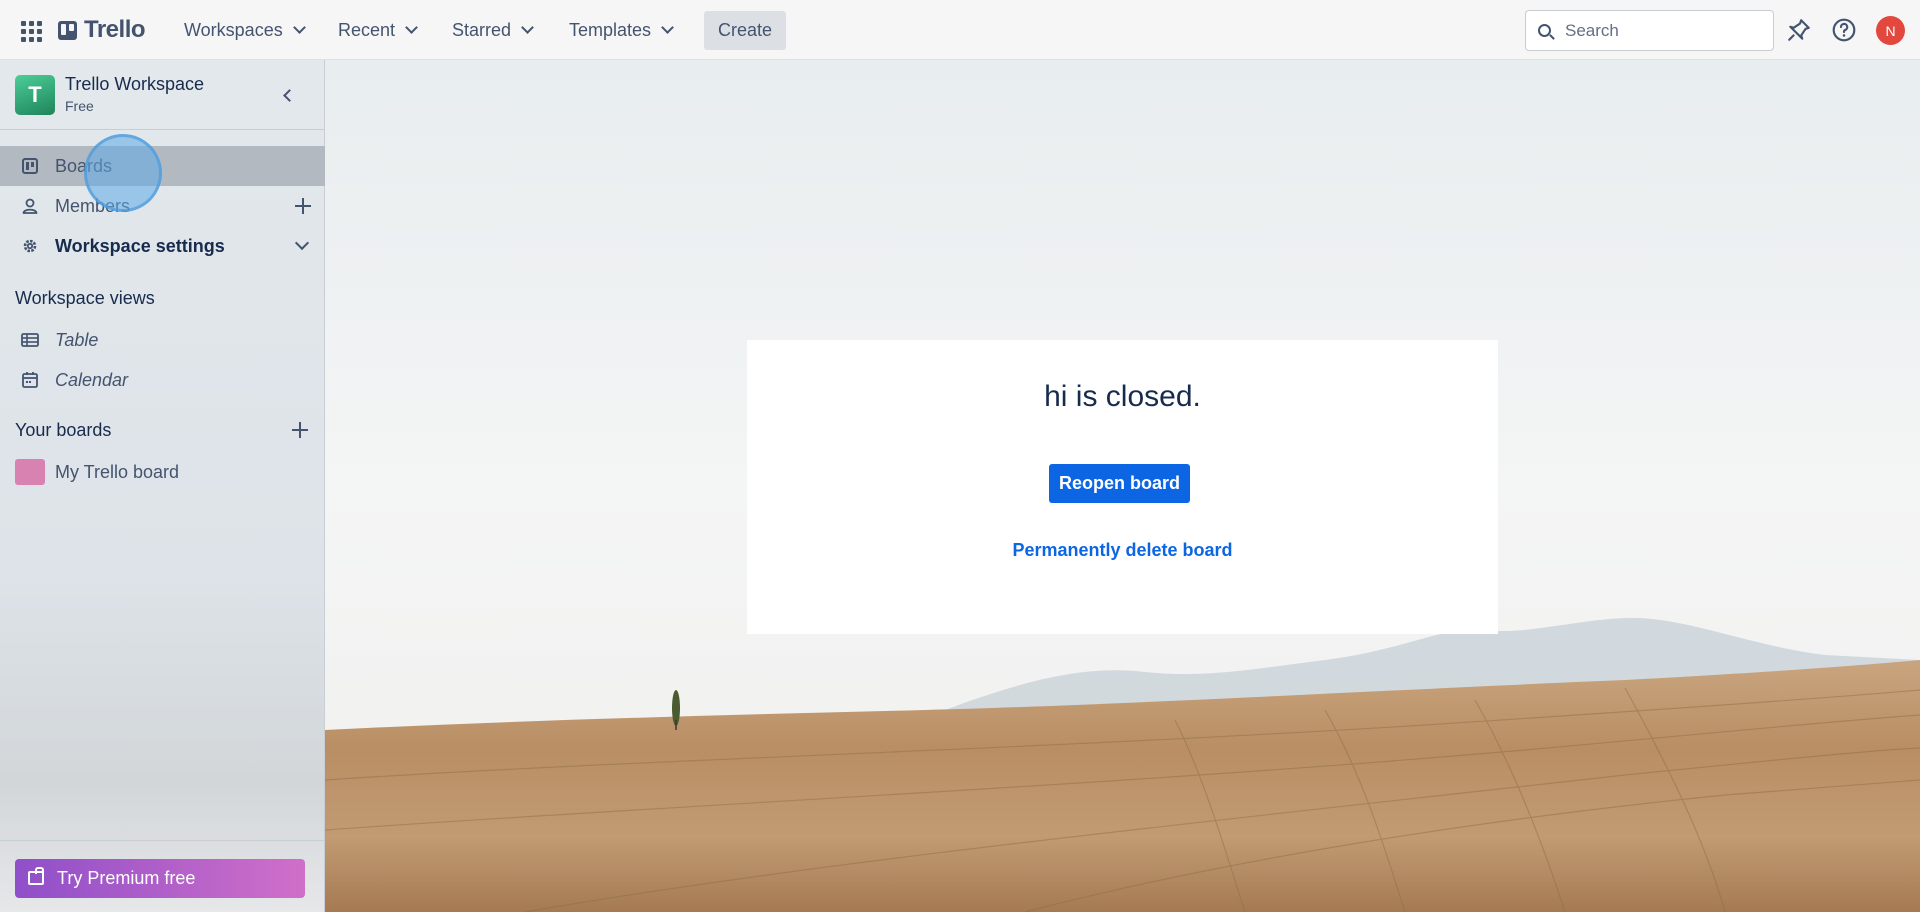 The width and height of the screenshot is (1920, 912). Describe the element at coordinates (93, 205) in the screenshot. I see `sidebar-item-label: Members` at that location.